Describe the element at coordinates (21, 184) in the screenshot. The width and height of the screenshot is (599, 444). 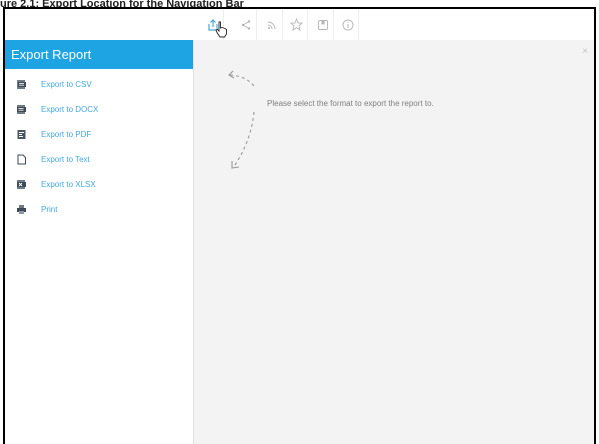
I see `xlsx-file-icon` at that location.